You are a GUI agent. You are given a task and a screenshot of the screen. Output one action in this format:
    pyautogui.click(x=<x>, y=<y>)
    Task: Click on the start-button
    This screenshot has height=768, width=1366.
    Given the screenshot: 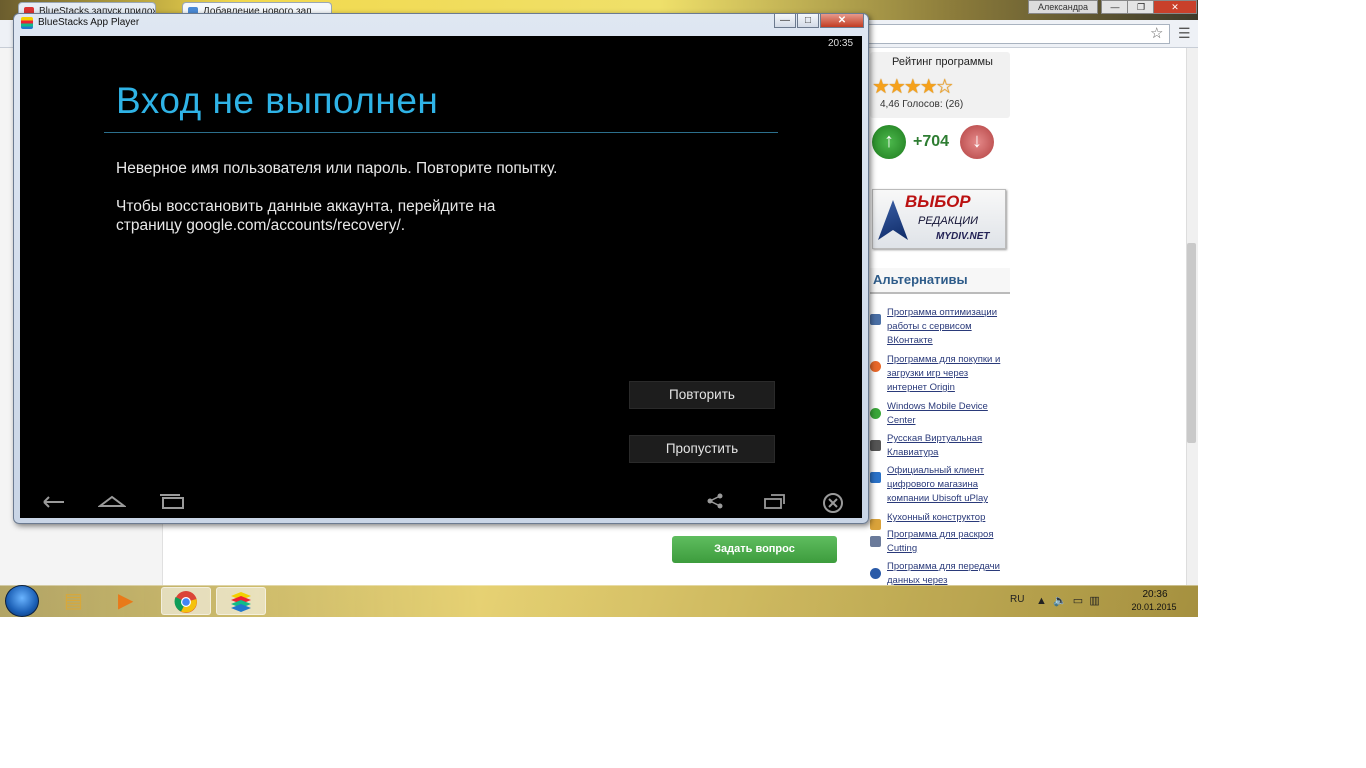 What is the action you would take?
    pyautogui.click(x=22, y=601)
    